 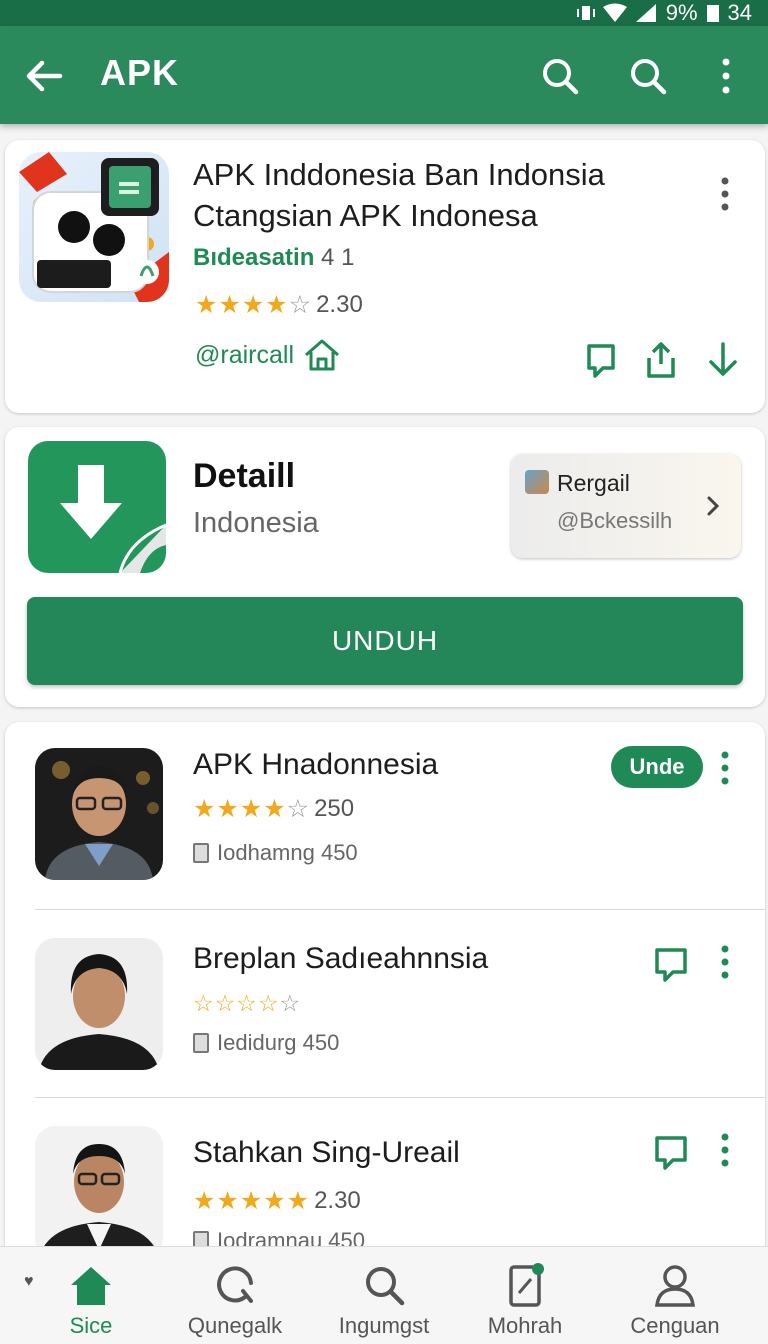 I want to click on detail-subheading: Indonesia, so click(x=256, y=523).